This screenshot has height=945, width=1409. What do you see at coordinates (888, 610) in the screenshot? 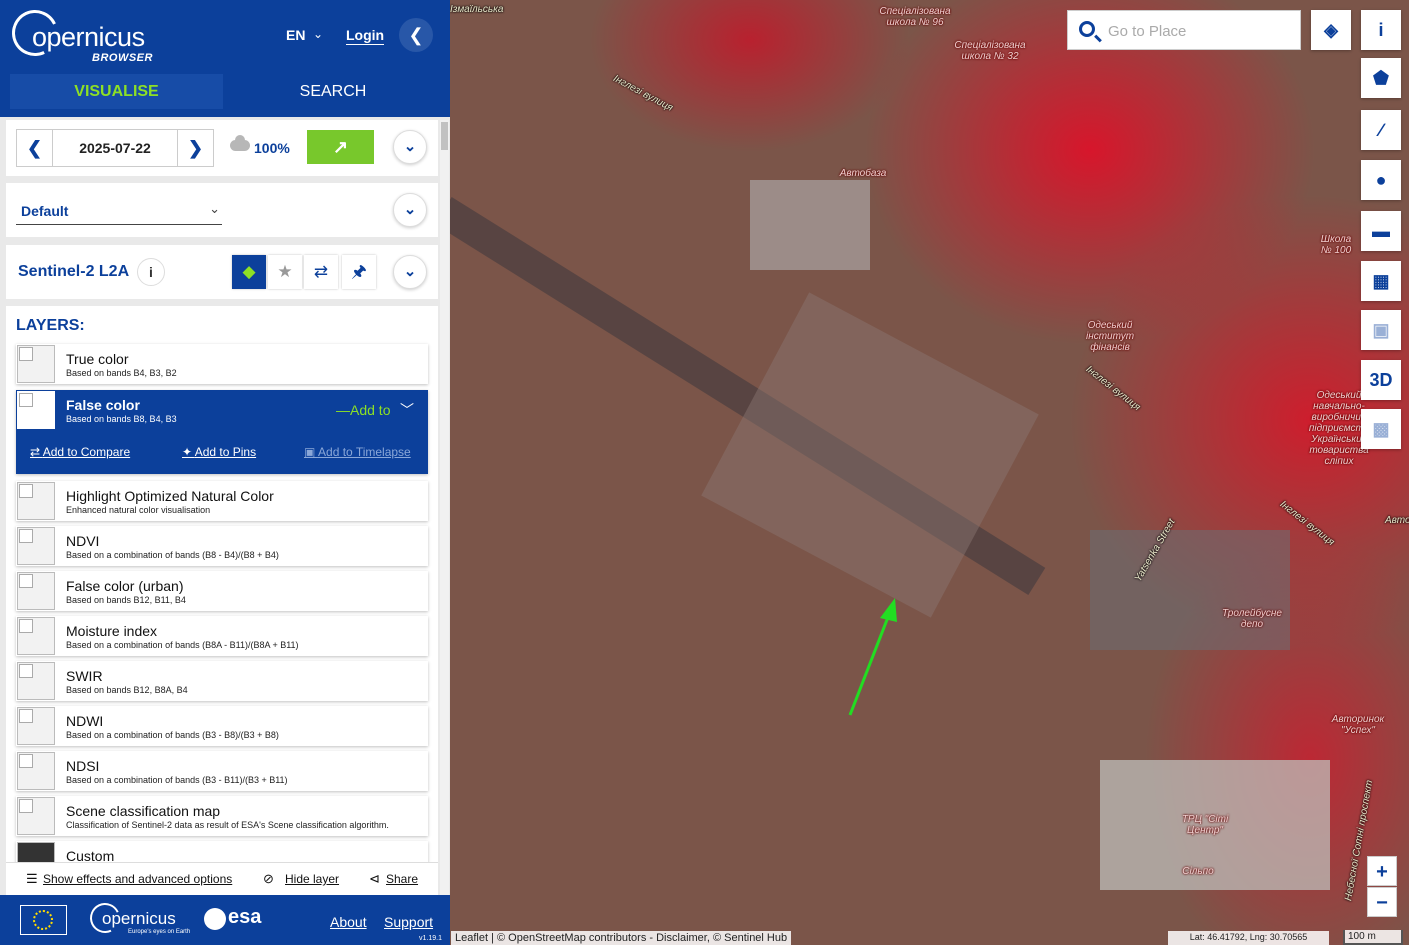
I see `arrow-head` at bounding box center [888, 610].